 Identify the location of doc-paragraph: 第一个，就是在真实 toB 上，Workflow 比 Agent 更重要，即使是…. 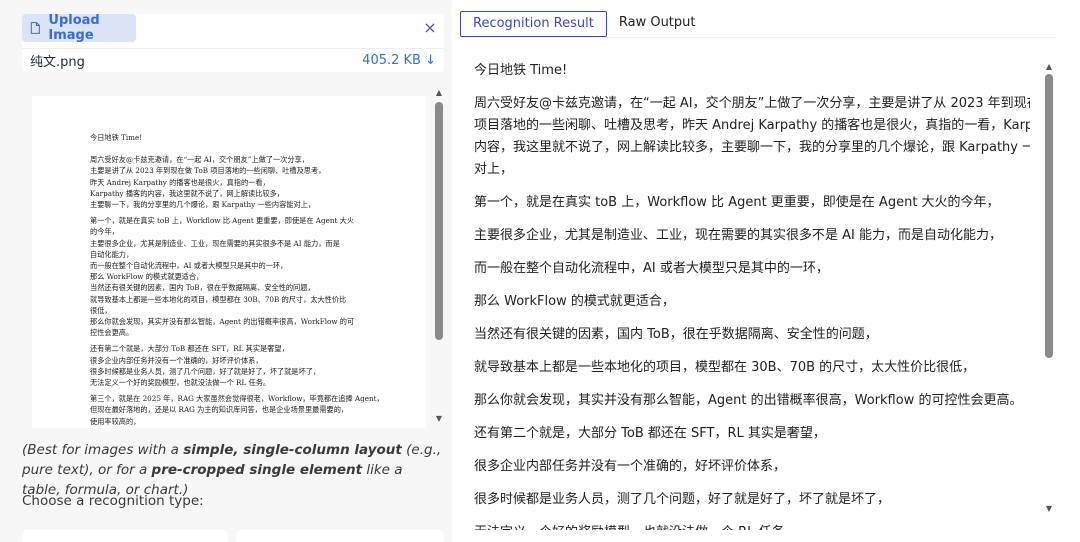
(222, 277).